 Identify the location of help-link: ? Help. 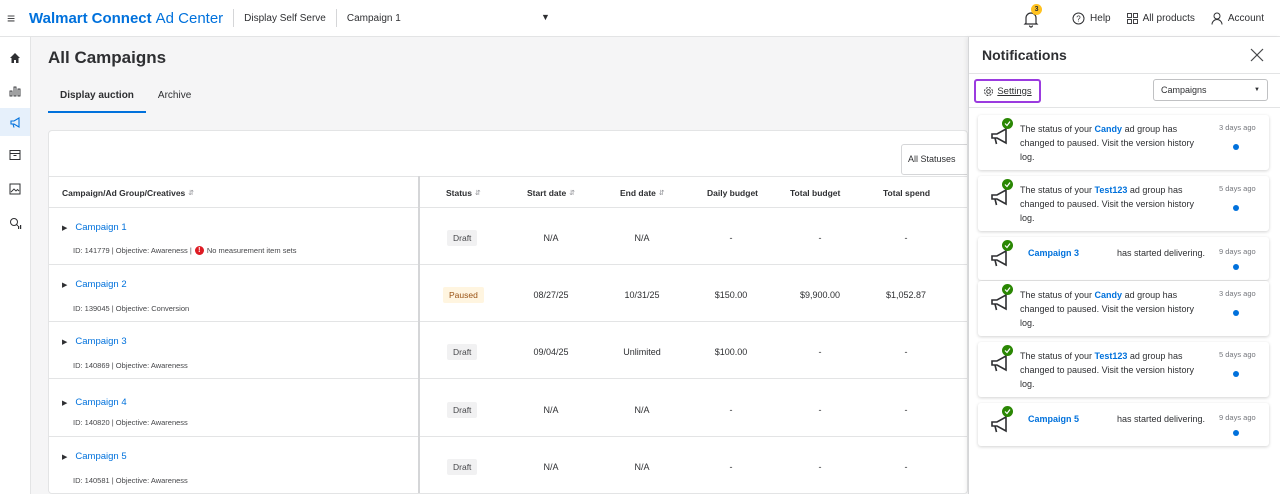
(1091, 18).